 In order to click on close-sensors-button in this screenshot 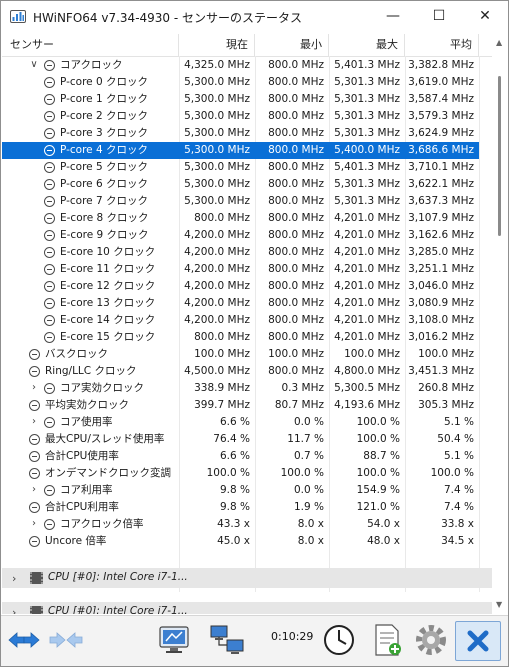, I will do `click(478, 641)`.